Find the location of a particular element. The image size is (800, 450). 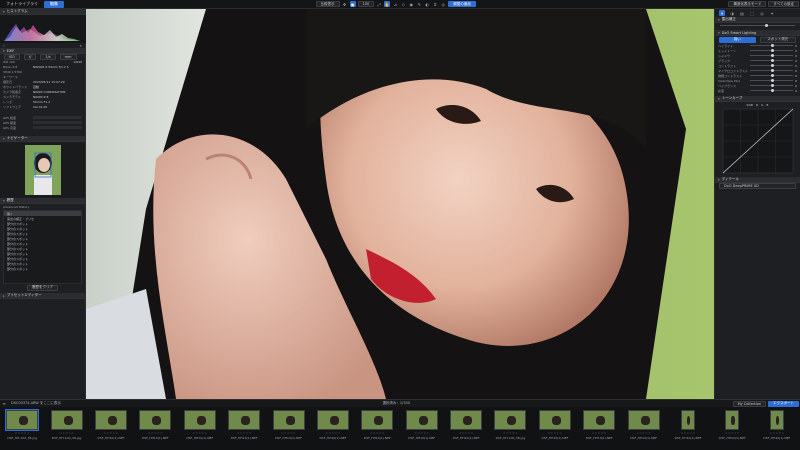

detail-tab-icon: ▤ is located at coordinates (742, 13).